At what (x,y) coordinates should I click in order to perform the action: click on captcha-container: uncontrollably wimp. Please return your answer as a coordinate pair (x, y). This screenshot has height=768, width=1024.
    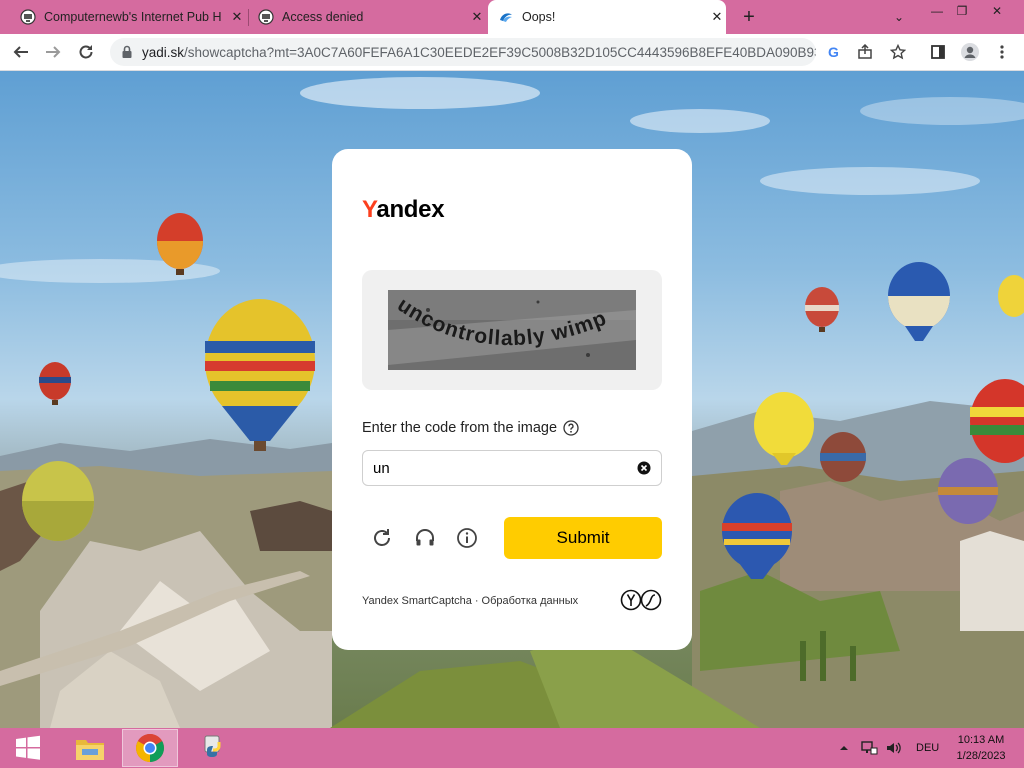
    Looking at the image, I should click on (512, 330).